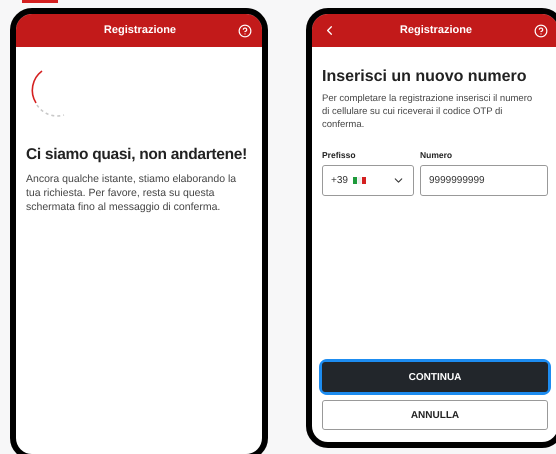 The height and width of the screenshot is (454, 556). What do you see at coordinates (484, 180) in the screenshot?
I see `number-field: 9999999999` at bounding box center [484, 180].